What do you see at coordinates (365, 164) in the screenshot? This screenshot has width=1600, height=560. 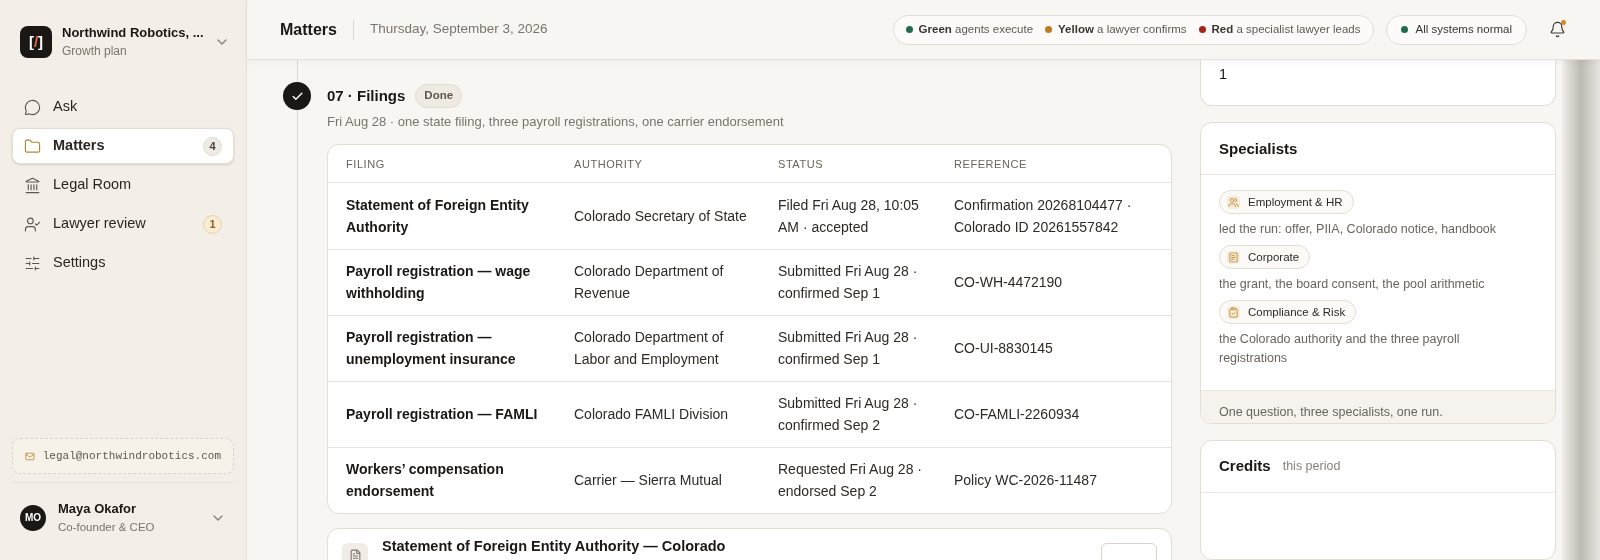 I see `column-header: FILING` at bounding box center [365, 164].